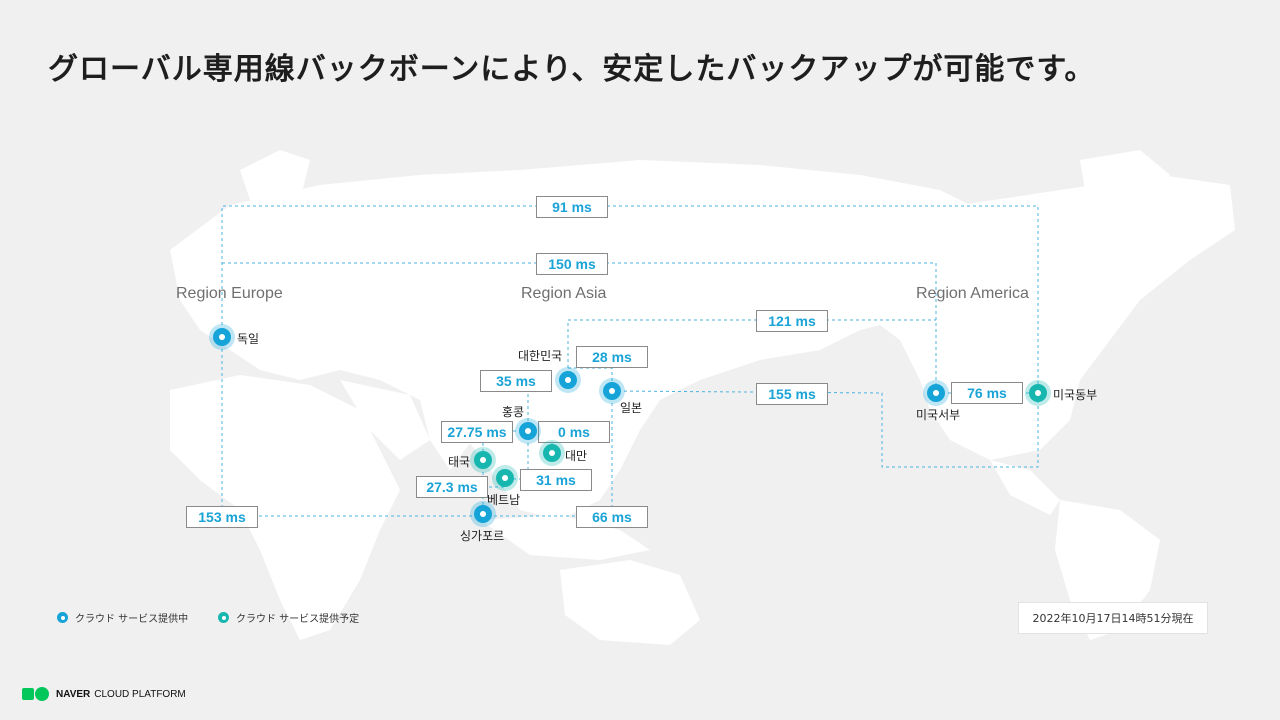 This screenshot has height=720, width=1280. What do you see at coordinates (222, 517) in the screenshot?
I see `latency-europe-singapore: 153 ms` at bounding box center [222, 517].